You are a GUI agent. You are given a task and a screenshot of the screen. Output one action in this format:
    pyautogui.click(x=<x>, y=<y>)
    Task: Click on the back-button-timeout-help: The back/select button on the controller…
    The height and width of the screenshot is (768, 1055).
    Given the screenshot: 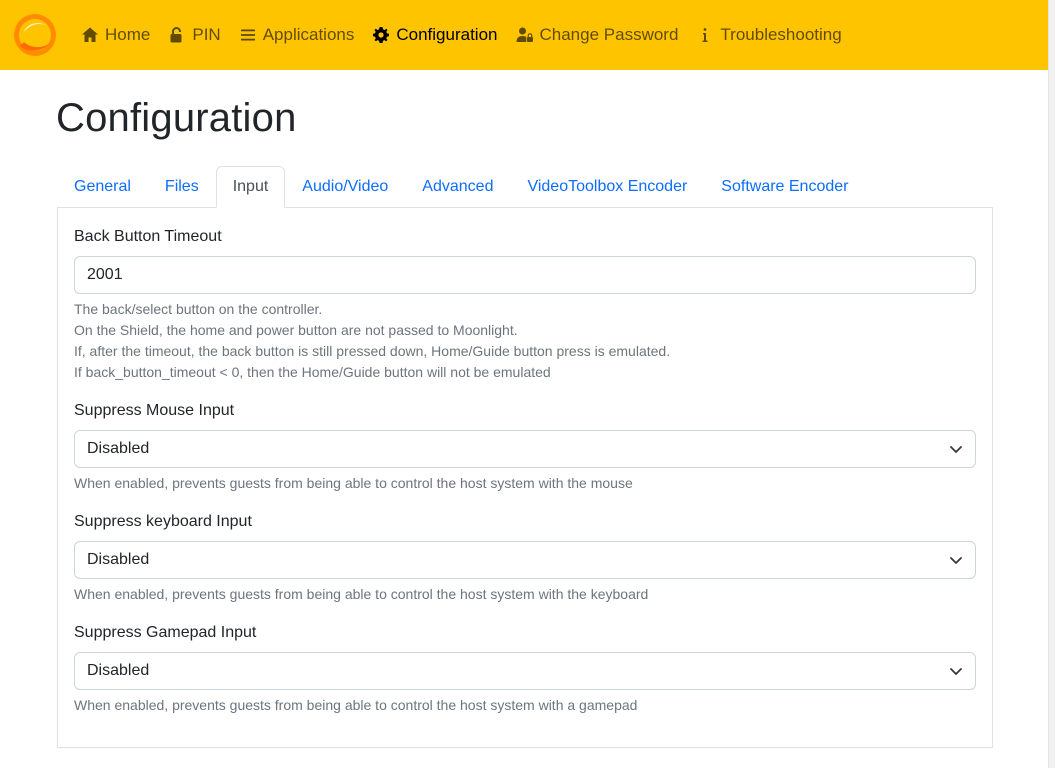 What is the action you would take?
    pyautogui.click(x=372, y=341)
    